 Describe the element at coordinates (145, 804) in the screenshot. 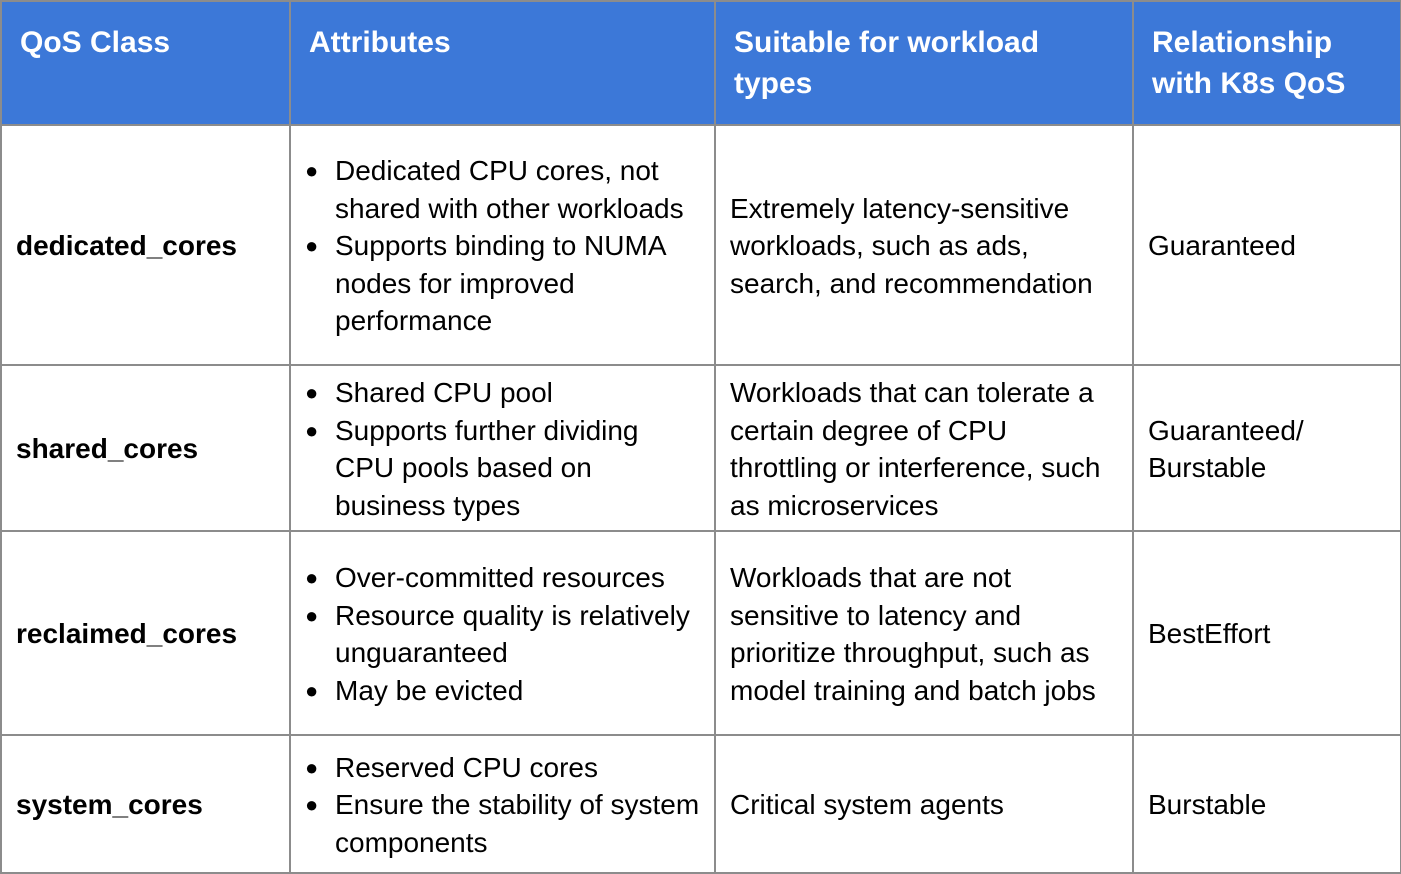

I see `qos-class-cell: system_cores` at that location.